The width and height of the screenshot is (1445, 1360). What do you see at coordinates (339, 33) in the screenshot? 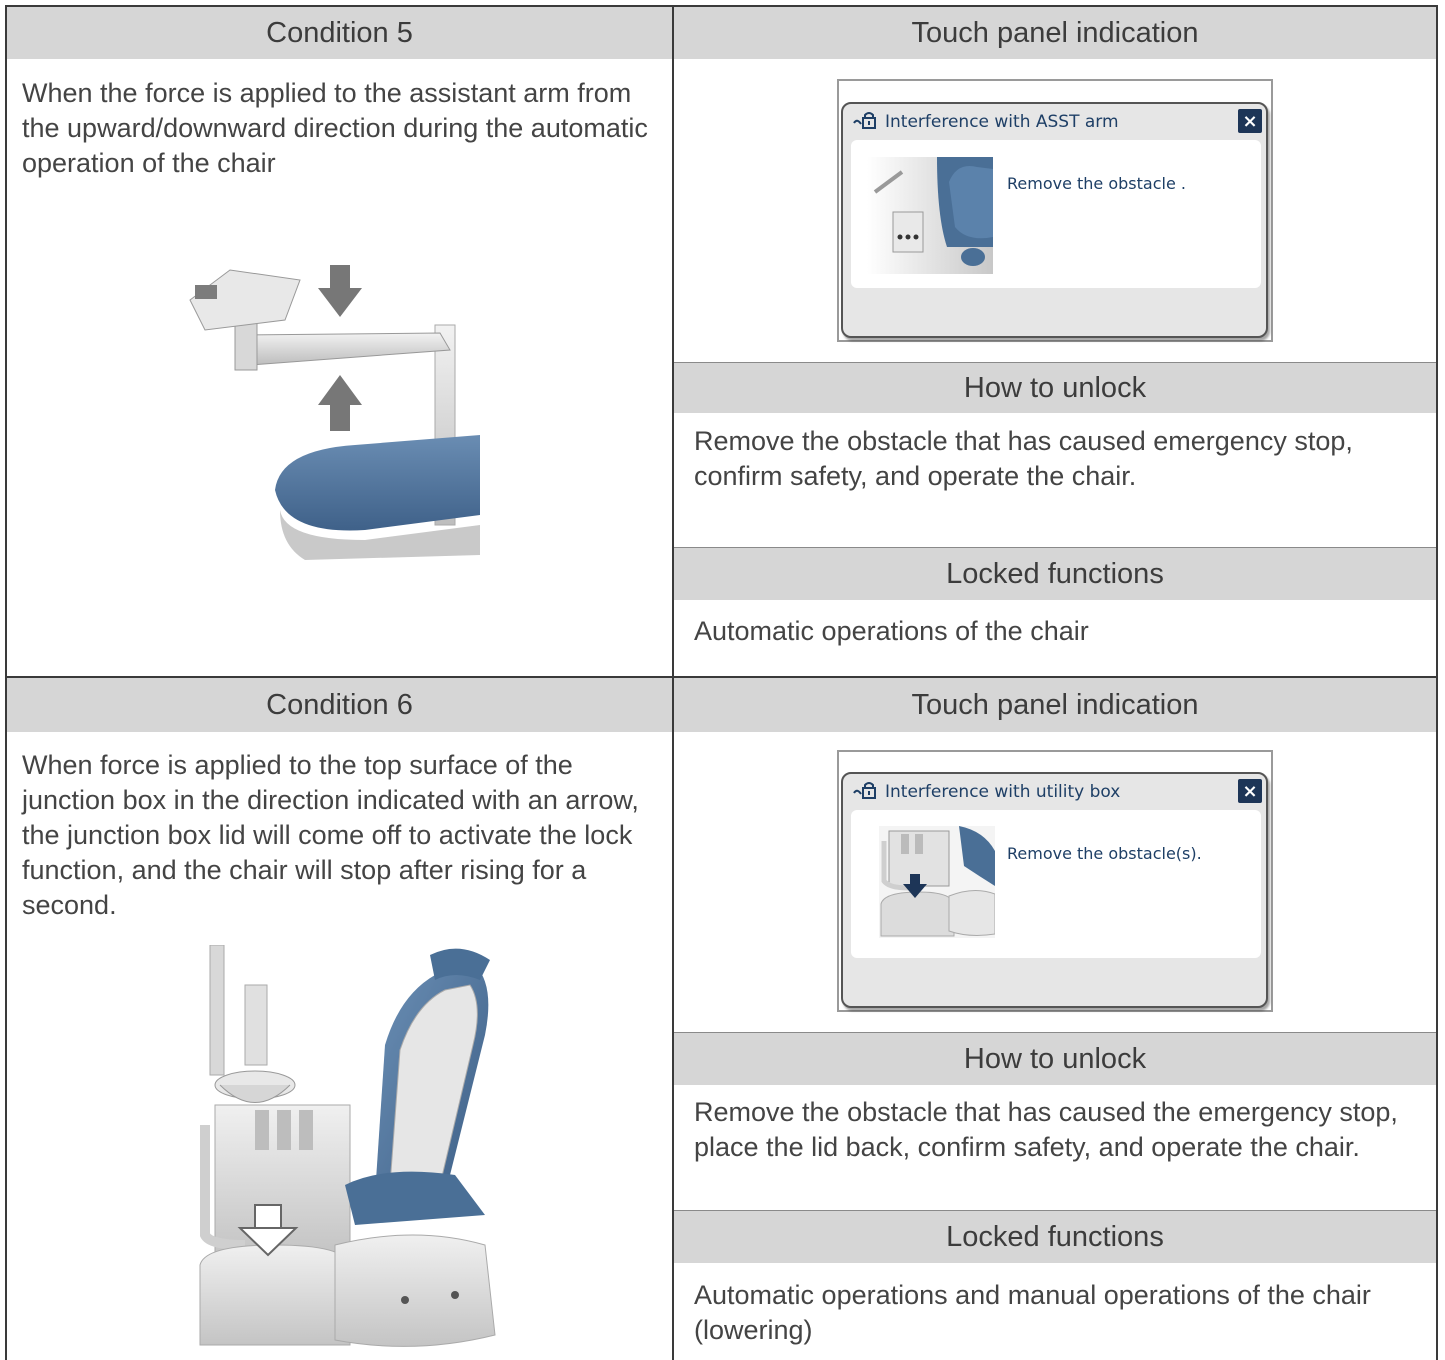
I see `condition5-header: Condition 5` at bounding box center [339, 33].